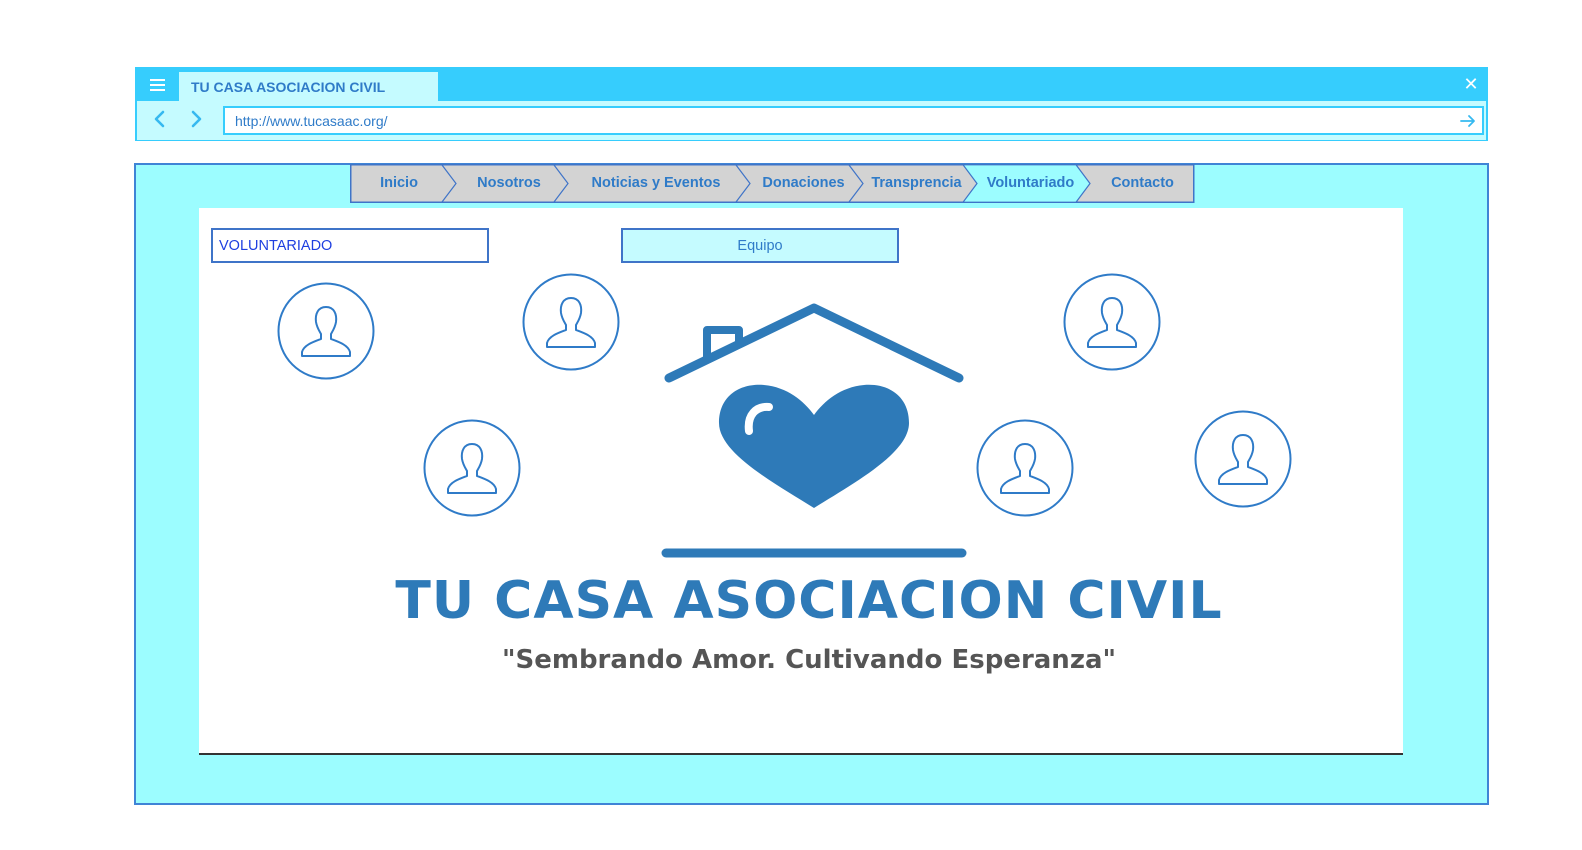  I want to click on logo-tagline: "Sembrando Amor. Cultivando Esperanza", so click(809, 660).